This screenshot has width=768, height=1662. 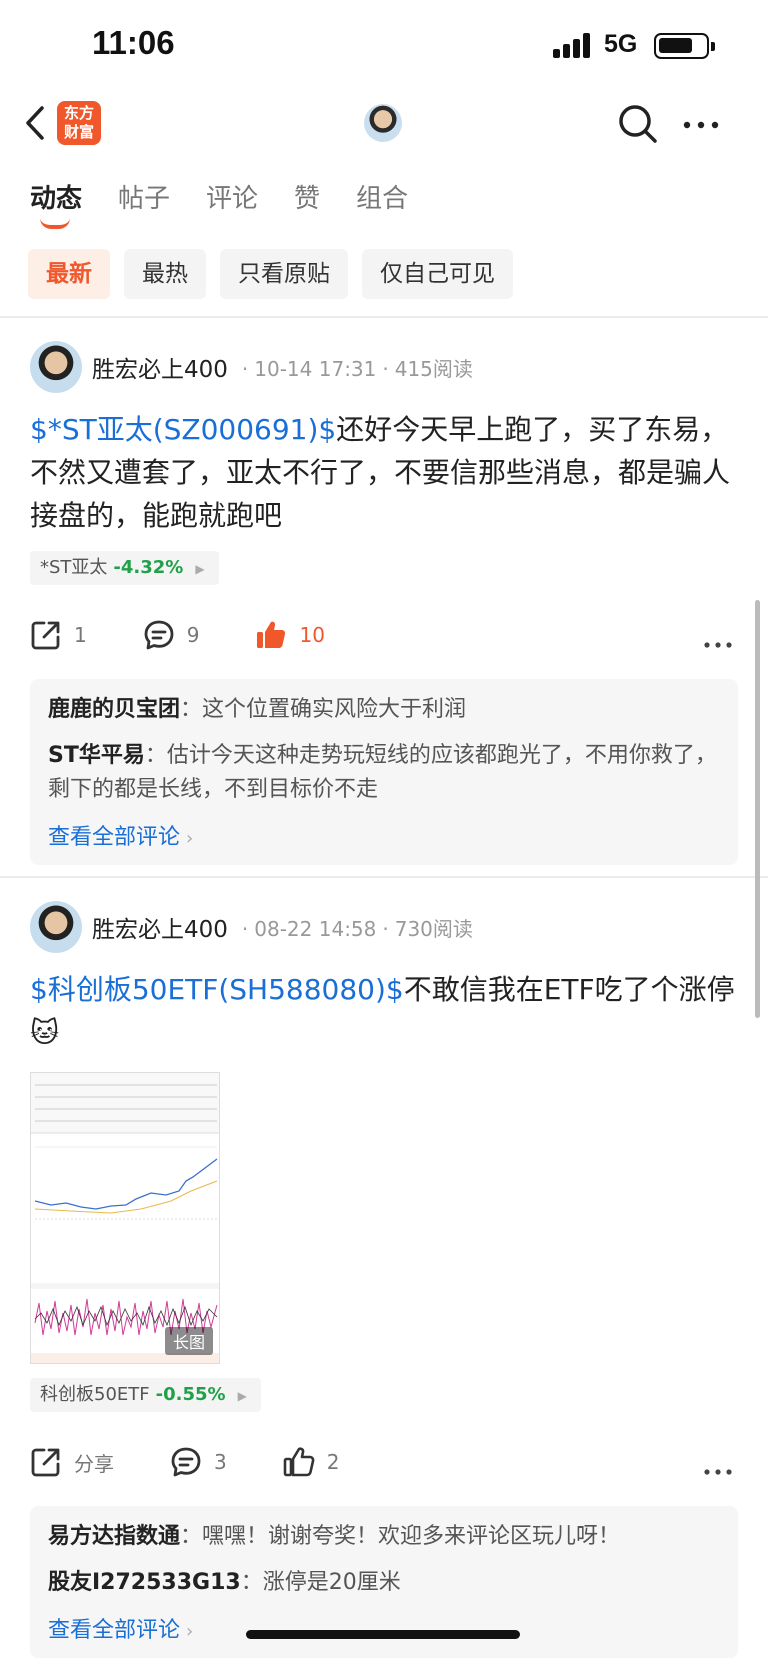 I want to click on author-row: 胜宏必上400 · 10-14 17:31 · 415阅读, so click(x=384, y=367).